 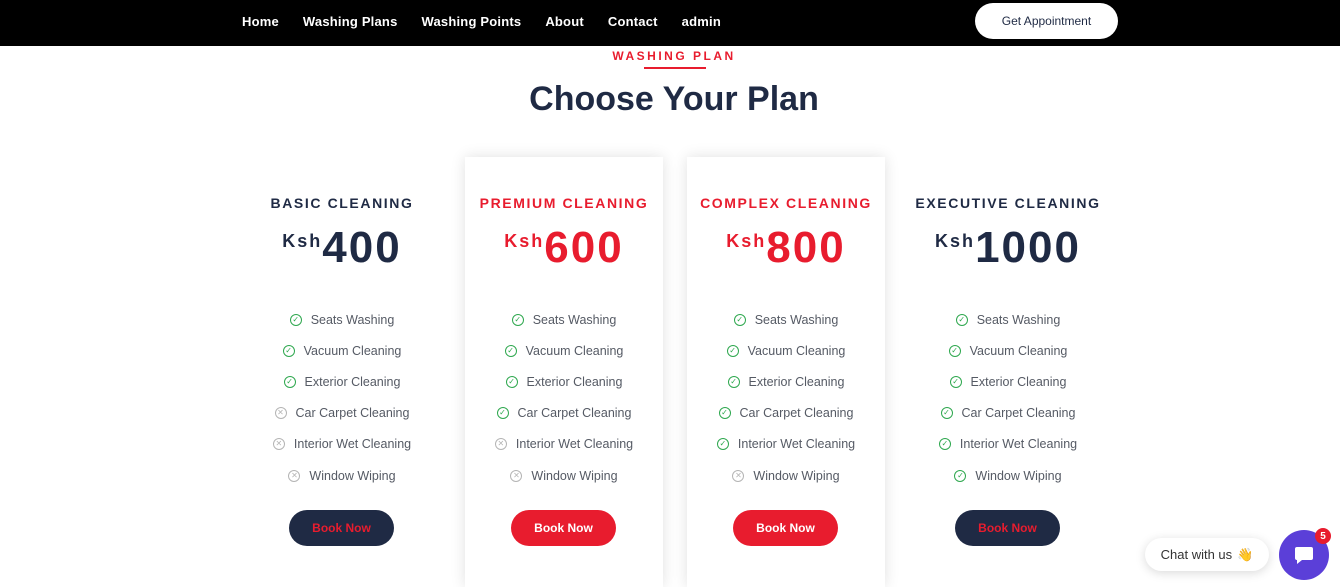 I want to click on chat-icon, so click(x=1304, y=555).